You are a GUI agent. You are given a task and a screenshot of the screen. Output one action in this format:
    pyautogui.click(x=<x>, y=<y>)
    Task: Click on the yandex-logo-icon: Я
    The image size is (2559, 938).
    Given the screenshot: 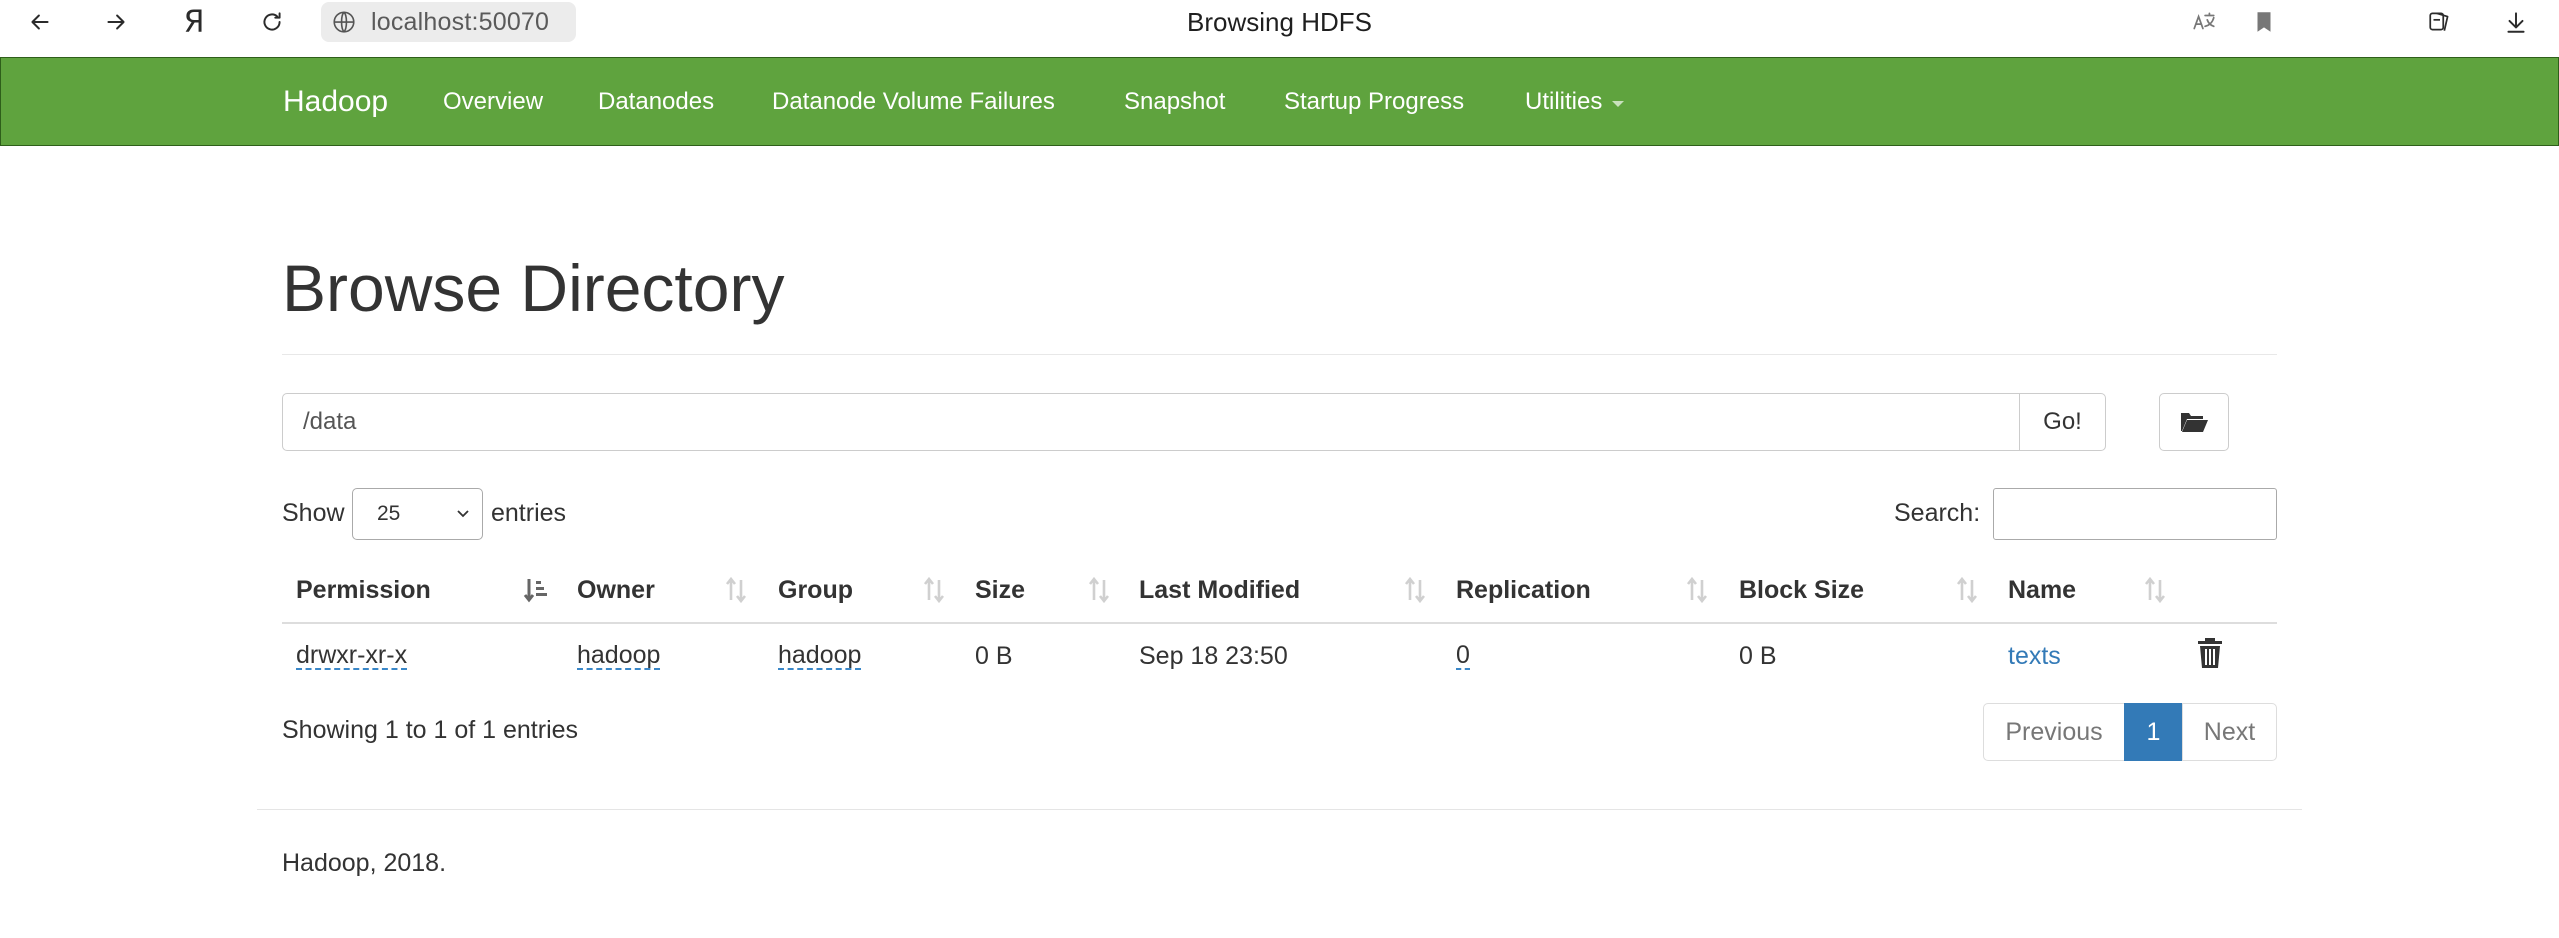 What is the action you would take?
    pyautogui.click(x=194, y=22)
    